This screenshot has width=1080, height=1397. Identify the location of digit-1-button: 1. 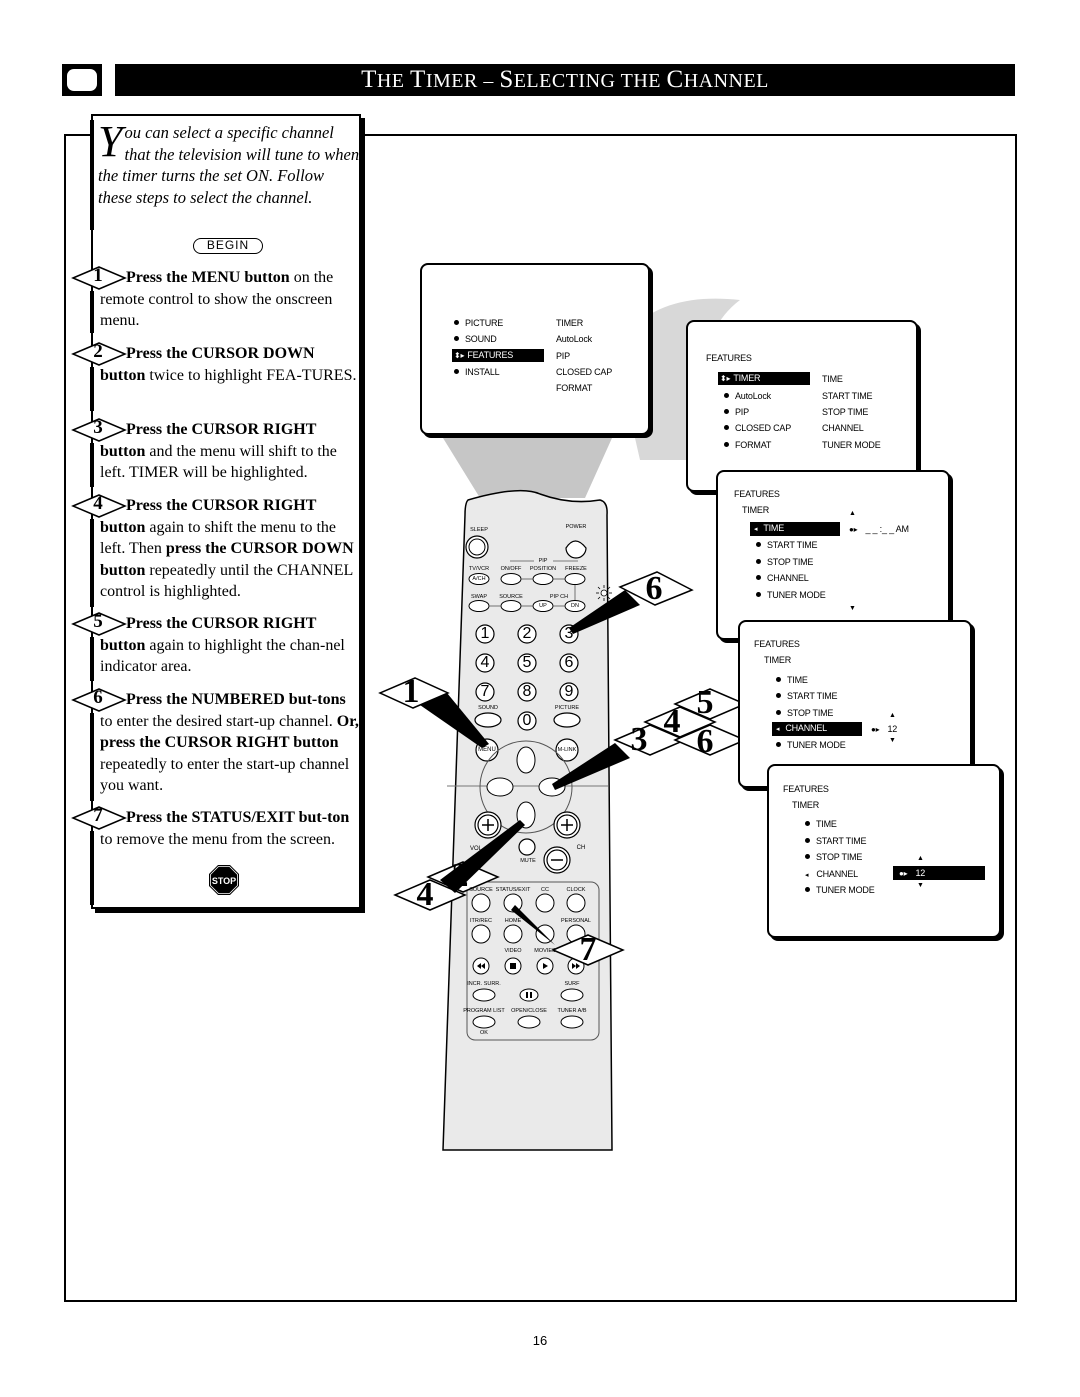
(485, 634).